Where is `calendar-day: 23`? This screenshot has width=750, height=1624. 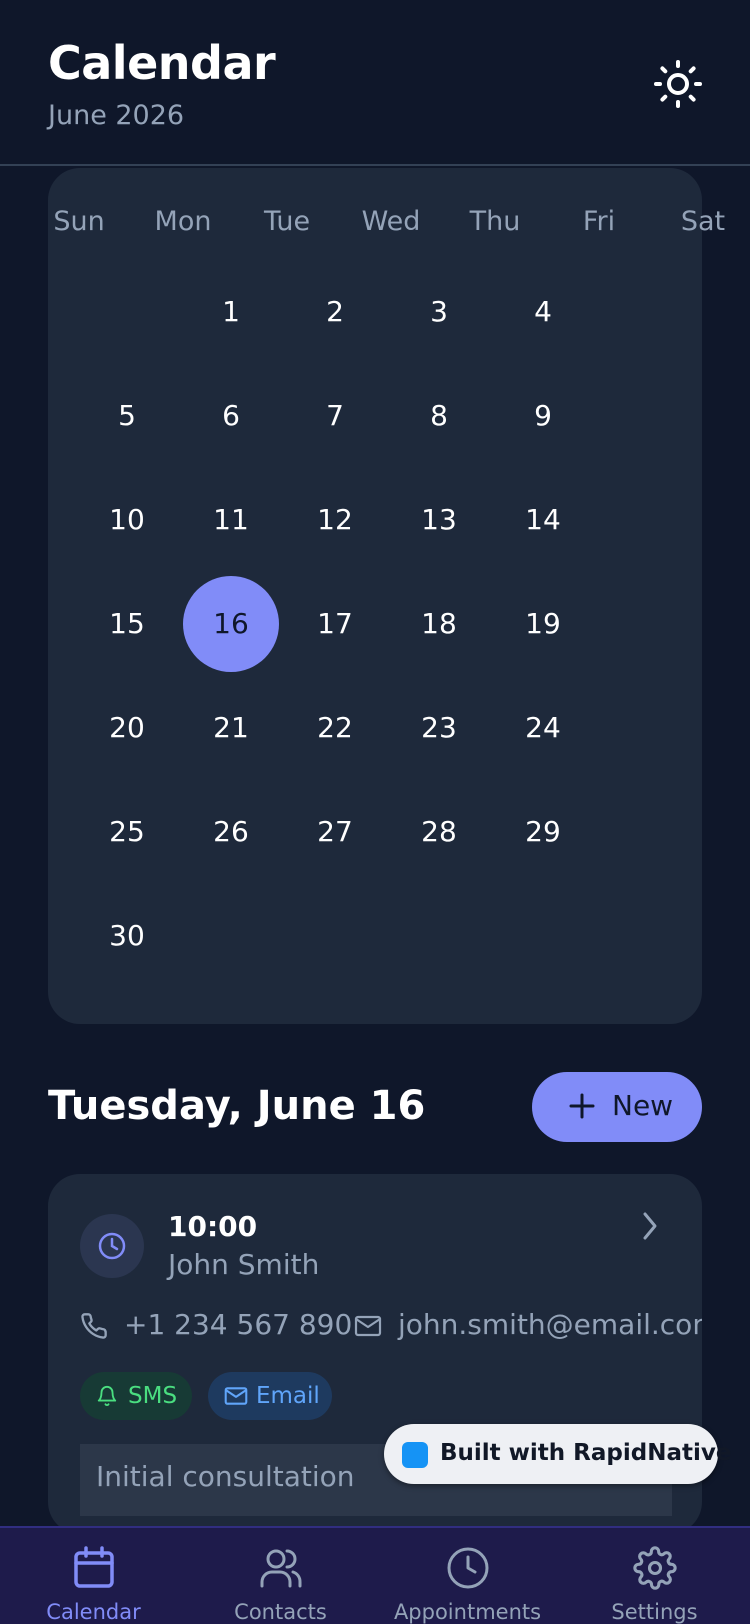 calendar-day: 23 is located at coordinates (439, 728).